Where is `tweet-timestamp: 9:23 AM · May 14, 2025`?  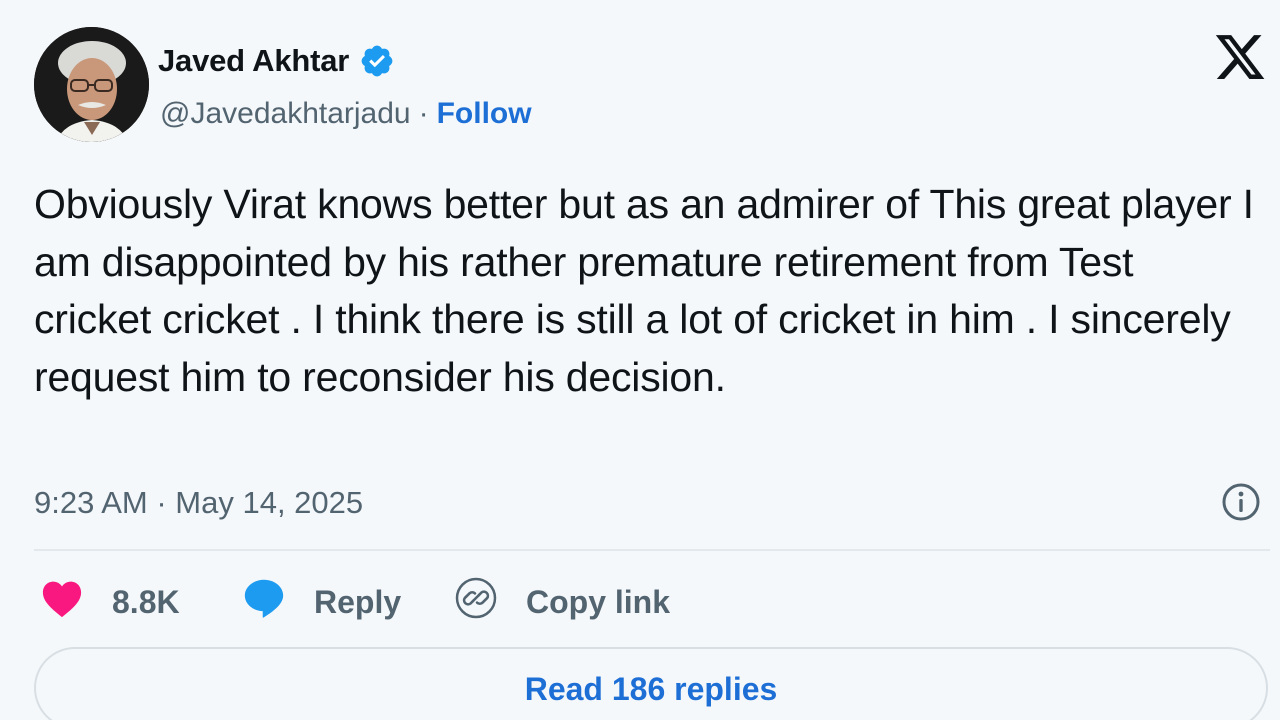
tweet-timestamp: 9:23 AM · May 14, 2025 is located at coordinates (198, 503).